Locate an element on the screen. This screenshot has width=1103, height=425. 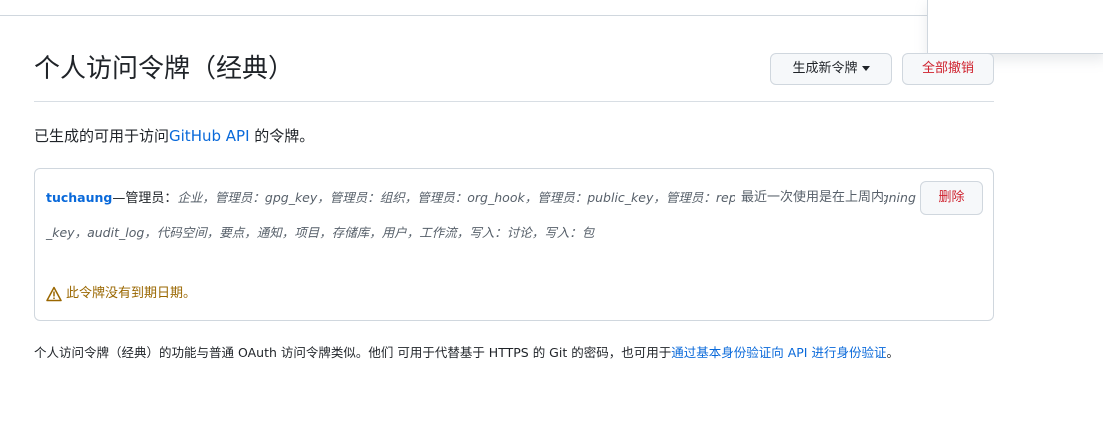
expiry-warning-text: 此令牌没有到期日期。 is located at coordinates (131, 293).